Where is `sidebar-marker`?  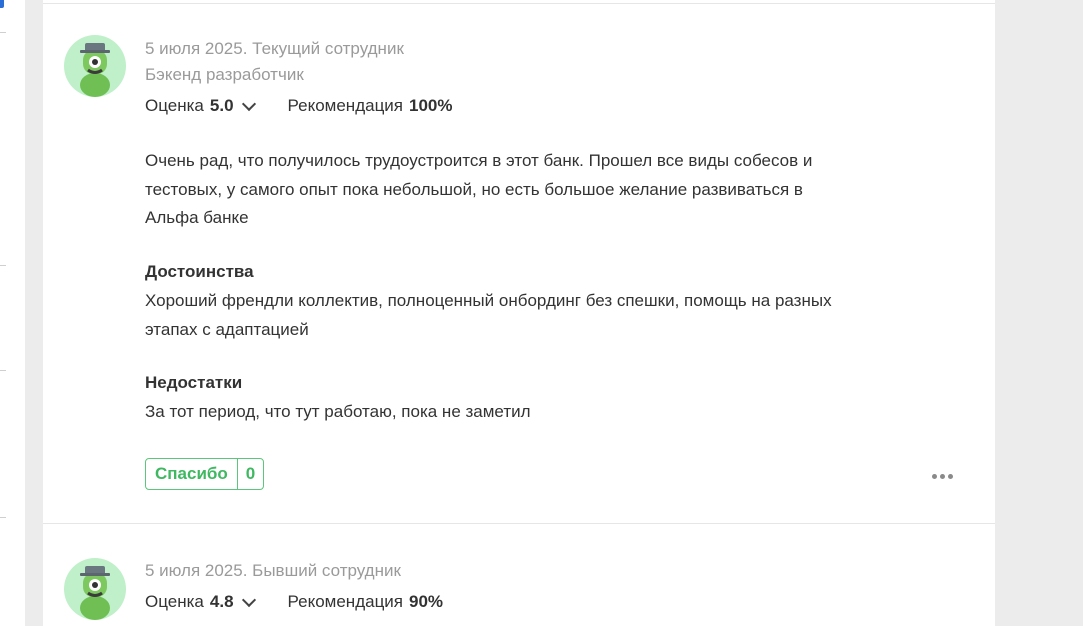
sidebar-marker is located at coordinates (2, 4).